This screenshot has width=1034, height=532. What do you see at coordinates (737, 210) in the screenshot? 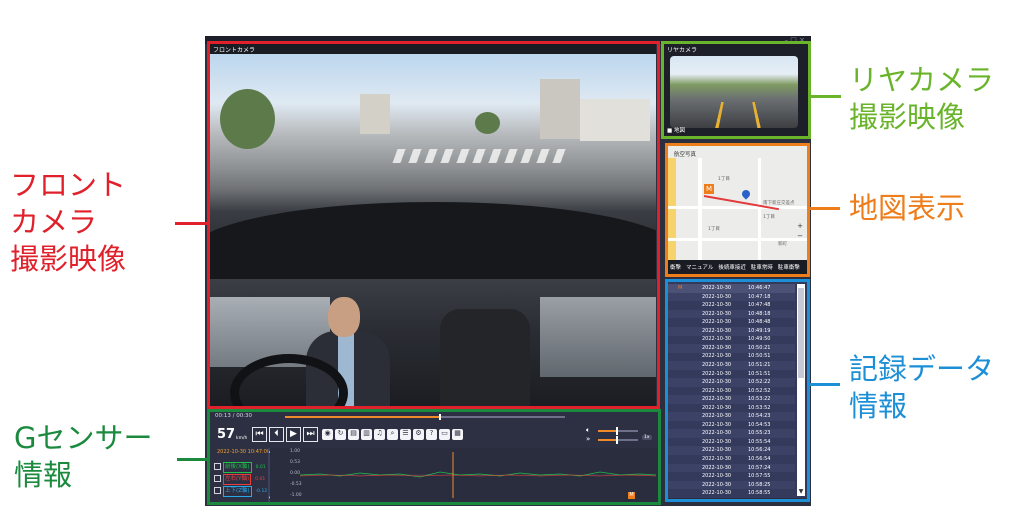
I see `map-highlight` at bounding box center [737, 210].